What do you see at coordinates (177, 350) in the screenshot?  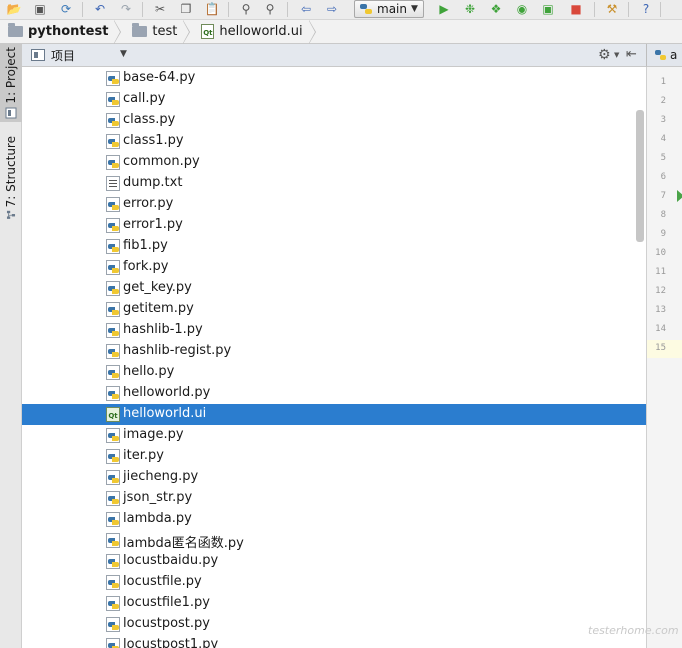 I see `tree-file-name: hashlib-regist.py` at bounding box center [177, 350].